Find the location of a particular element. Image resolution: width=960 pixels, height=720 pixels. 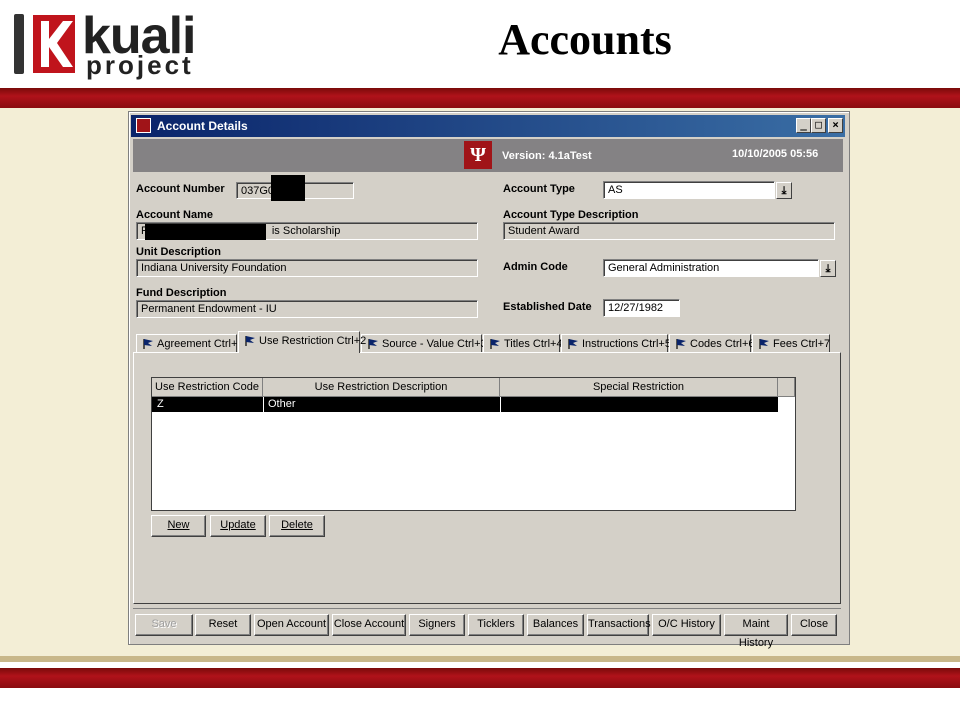

account-number-label: Account Number is located at coordinates (180, 189).